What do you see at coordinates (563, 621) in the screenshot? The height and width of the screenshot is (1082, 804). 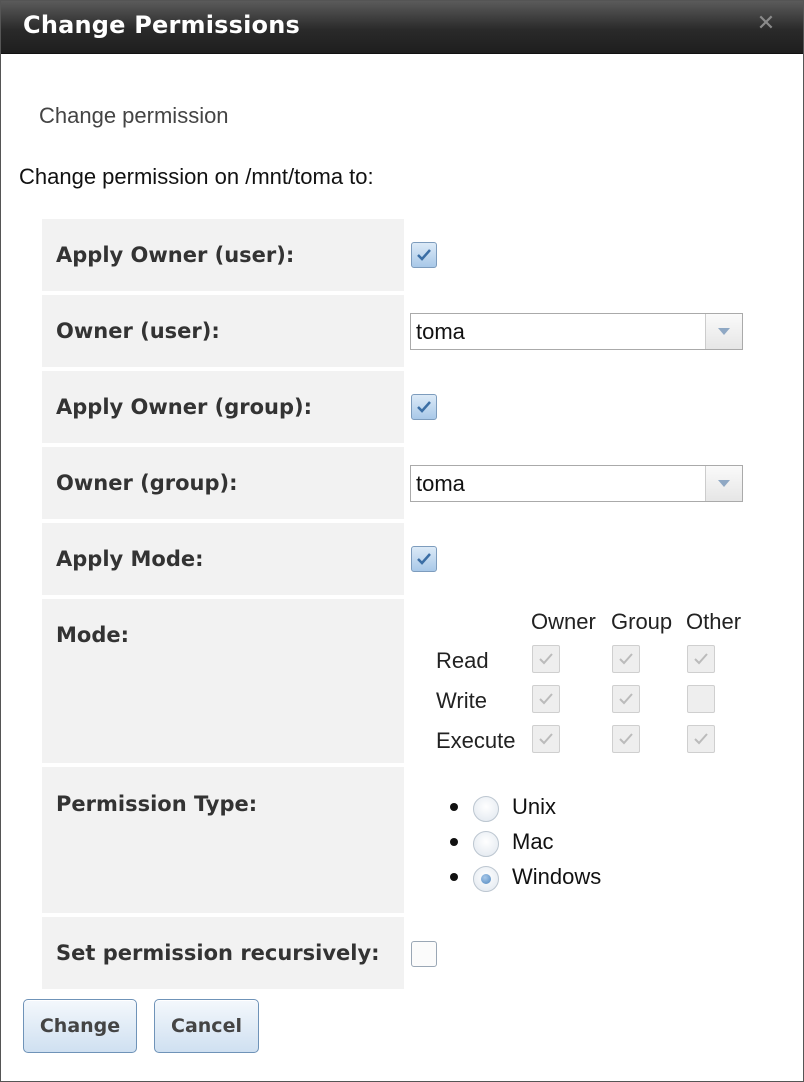 I see `mode-column-owner: Owner` at bounding box center [563, 621].